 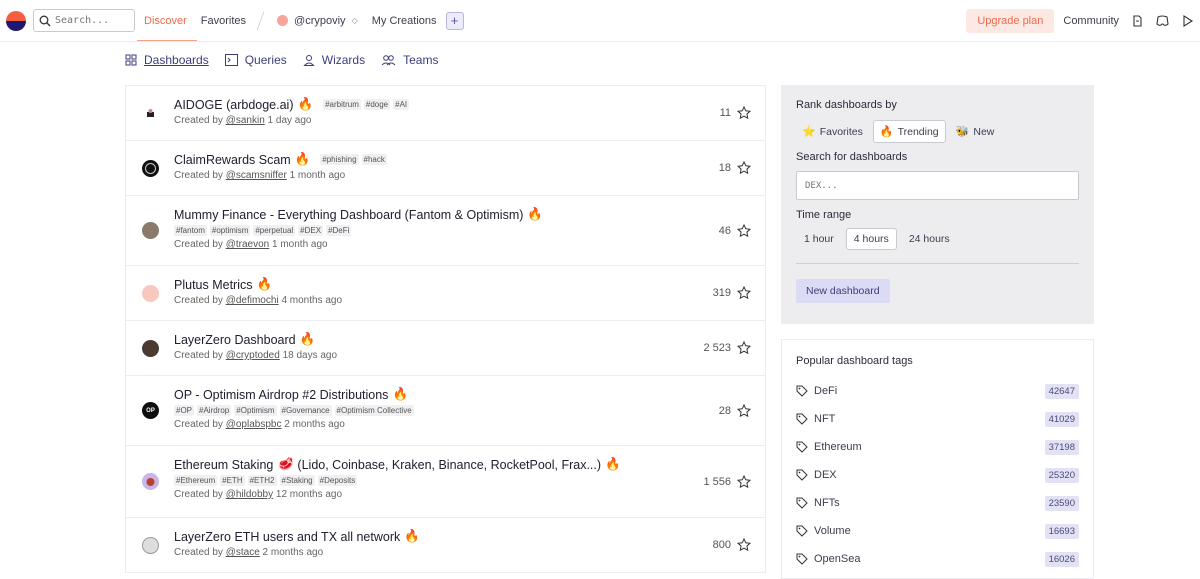 What do you see at coordinates (253, 355) in the screenshot?
I see `creator-link: @cryptoded` at bounding box center [253, 355].